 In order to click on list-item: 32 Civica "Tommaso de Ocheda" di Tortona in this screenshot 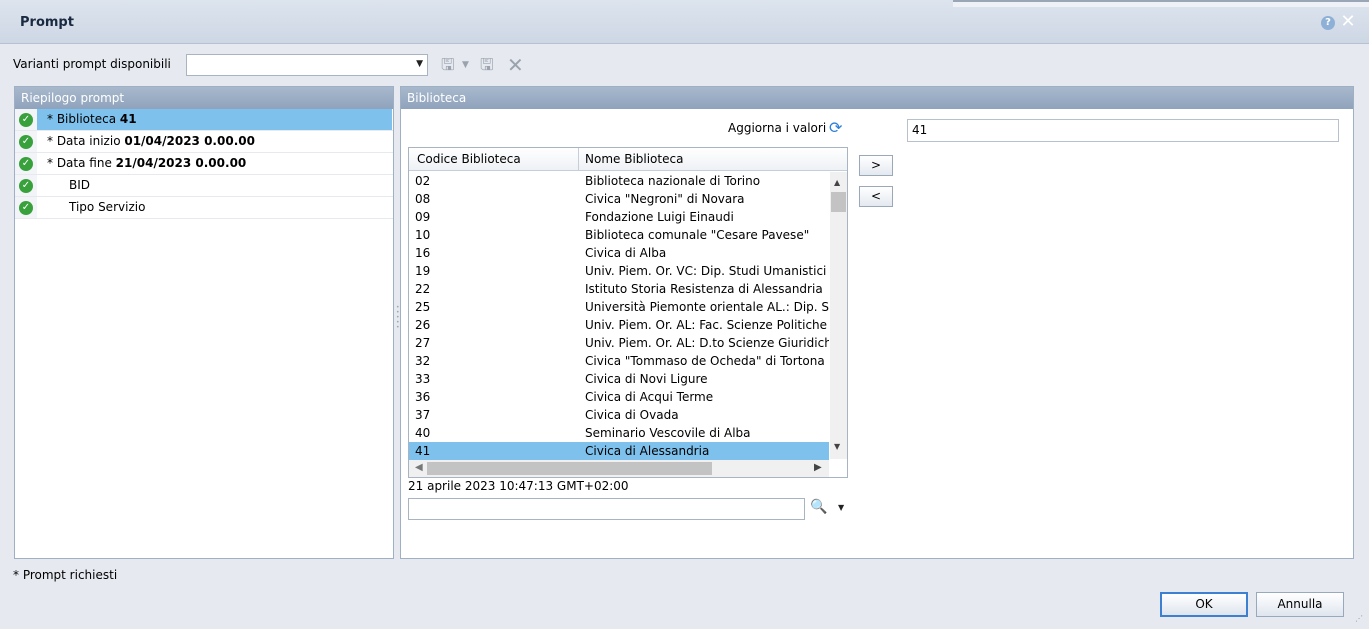, I will do `click(619, 361)`.